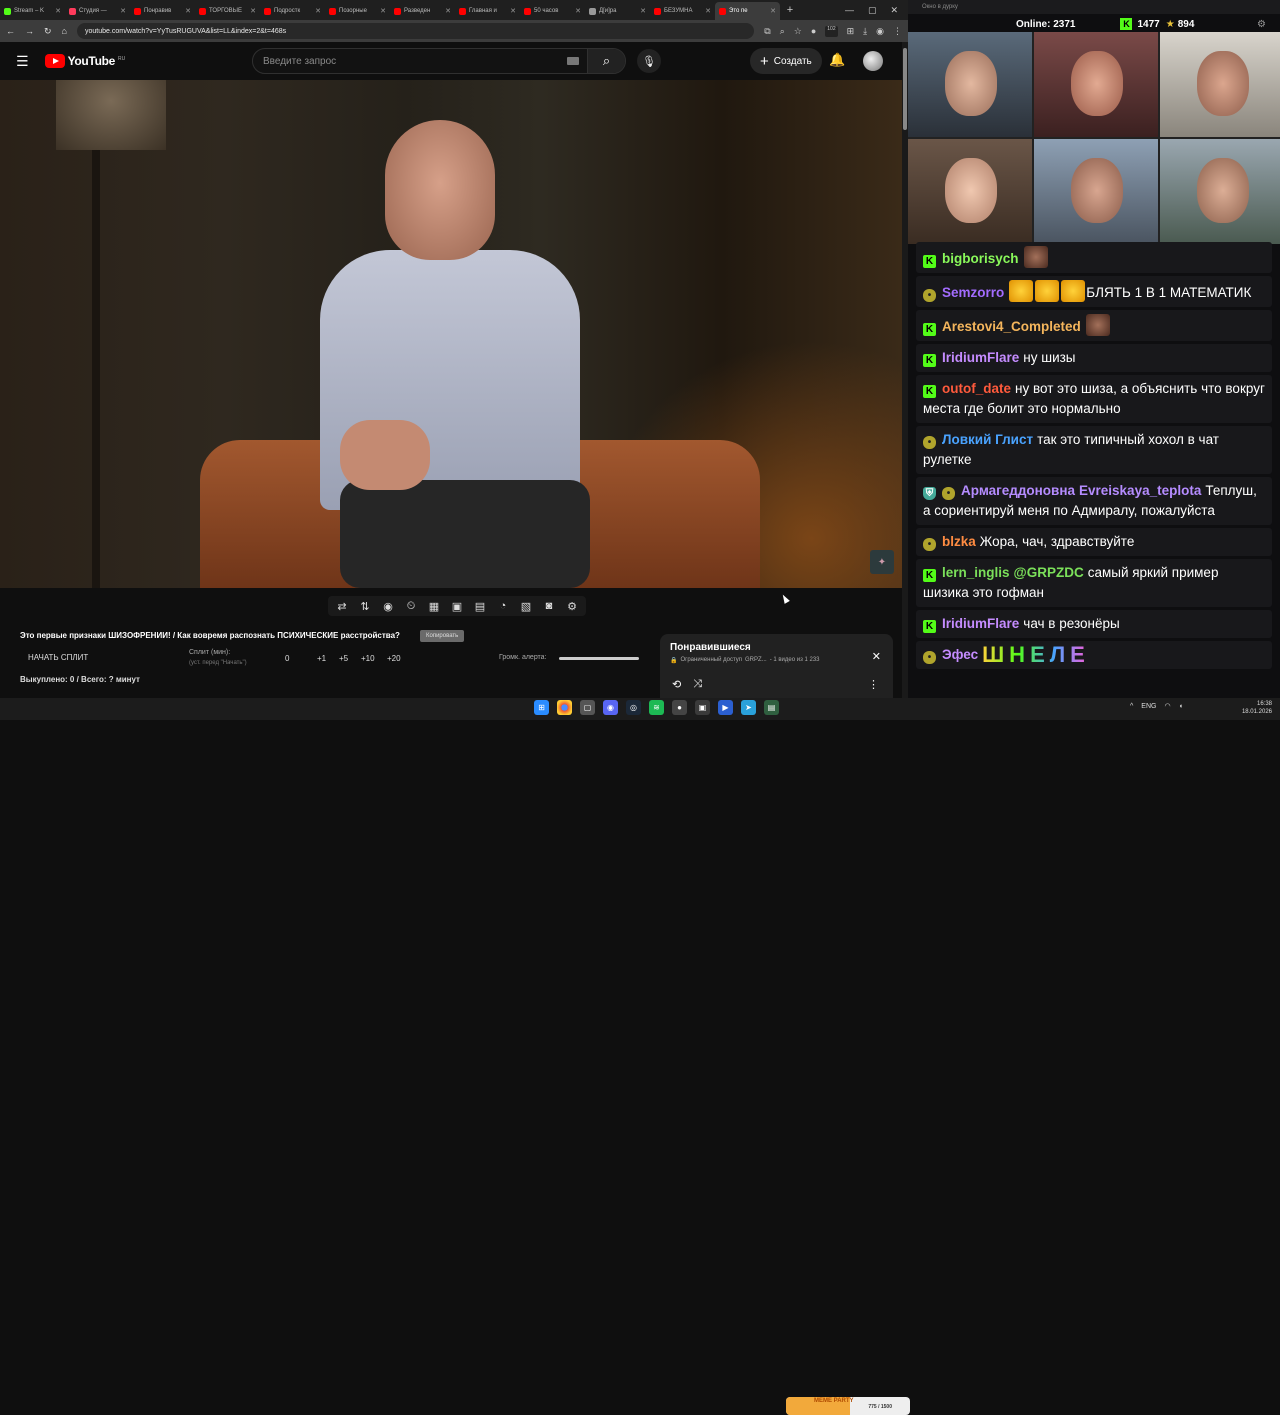 This screenshot has width=1280, height=1415. Describe the element at coordinates (564, 707) in the screenshot. I see `chrome-icon` at that location.